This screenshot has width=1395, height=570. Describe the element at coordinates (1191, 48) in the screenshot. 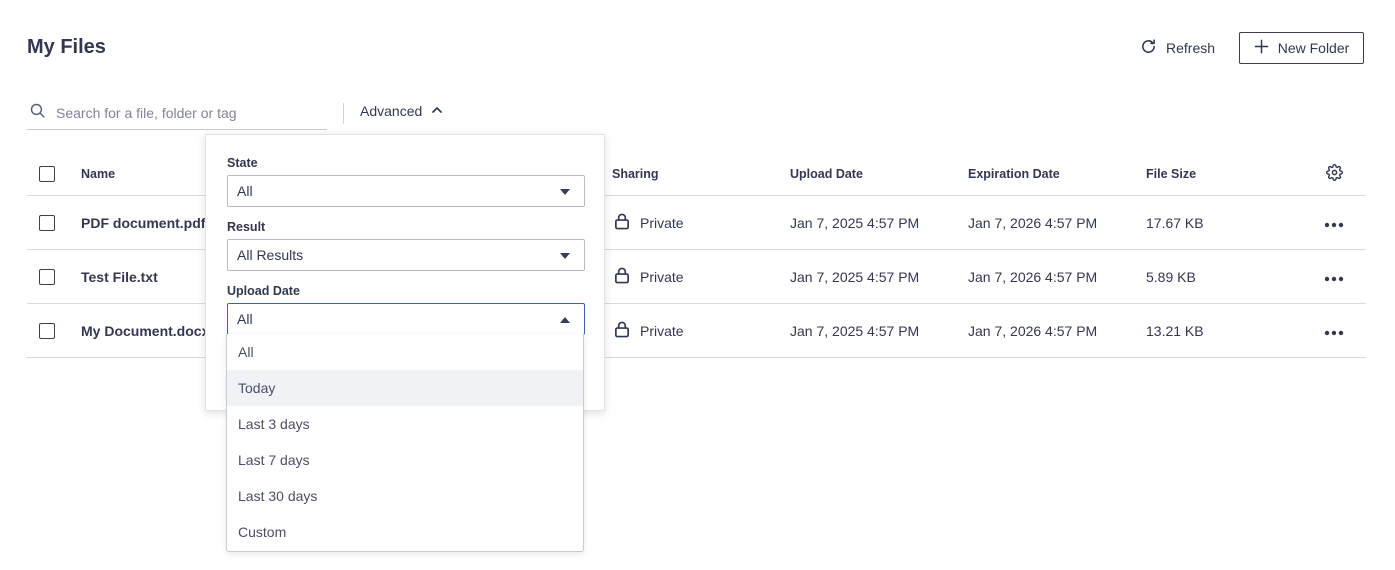

I see `refresh-label: Refresh` at that location.